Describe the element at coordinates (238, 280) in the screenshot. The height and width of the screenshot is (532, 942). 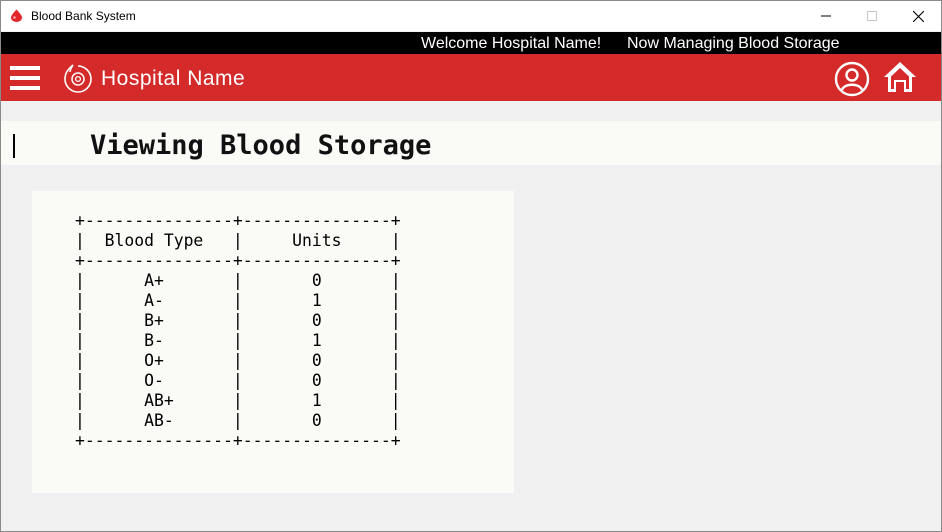
I see `table-row: | A+ | 0 |` at that location.